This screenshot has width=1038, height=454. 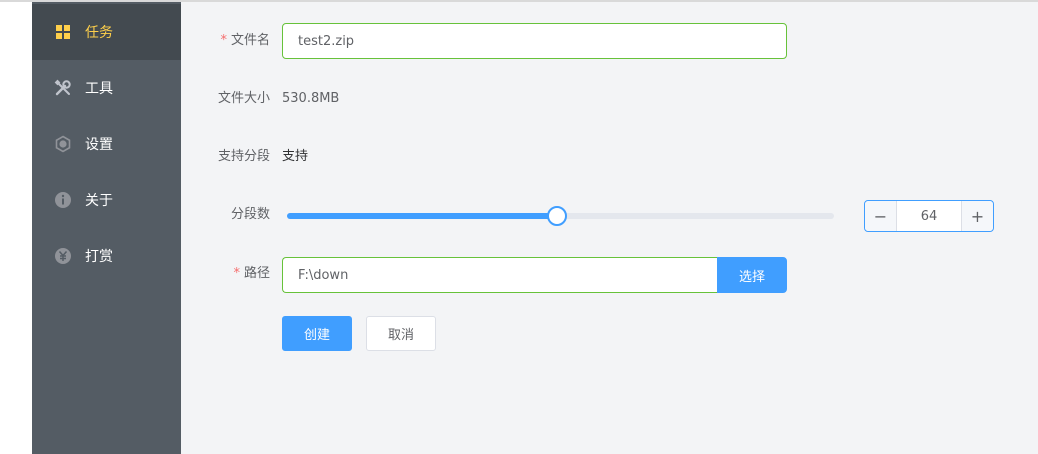 What do you see at coordinates (63, 200) in the screenshot?
I see `info-icon` at bounding box center [63, 200].